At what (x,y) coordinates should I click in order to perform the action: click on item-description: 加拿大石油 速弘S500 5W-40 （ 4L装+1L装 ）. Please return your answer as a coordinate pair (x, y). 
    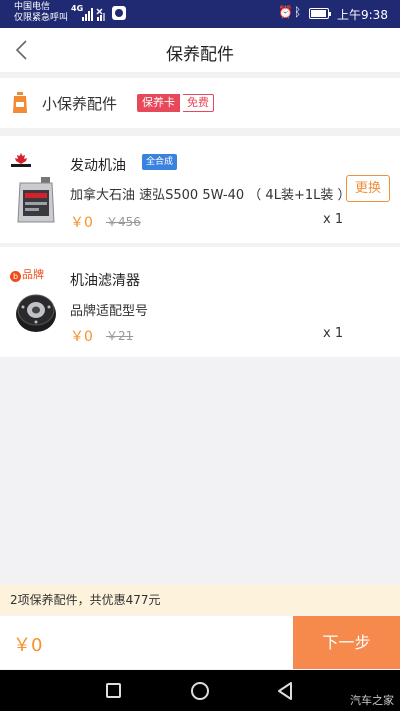
    Looking at the image, I should click on (210, 195).